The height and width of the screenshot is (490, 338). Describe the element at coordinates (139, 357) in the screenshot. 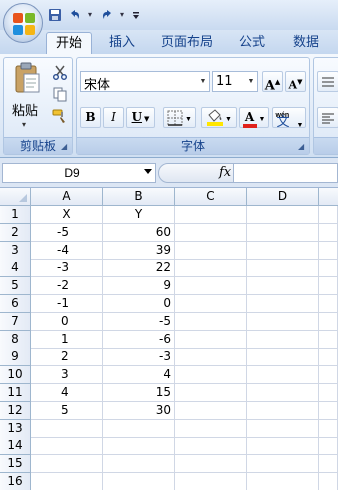

I see `cell-b: -3` at that location.